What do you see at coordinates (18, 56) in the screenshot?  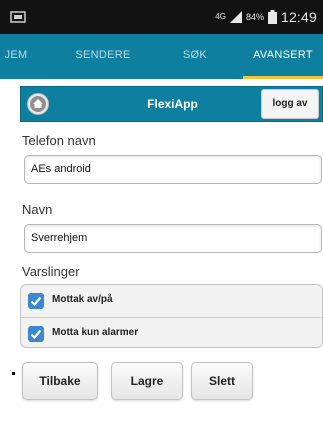 I see `tab-jem: JEM` at bounding box center [18, 56].